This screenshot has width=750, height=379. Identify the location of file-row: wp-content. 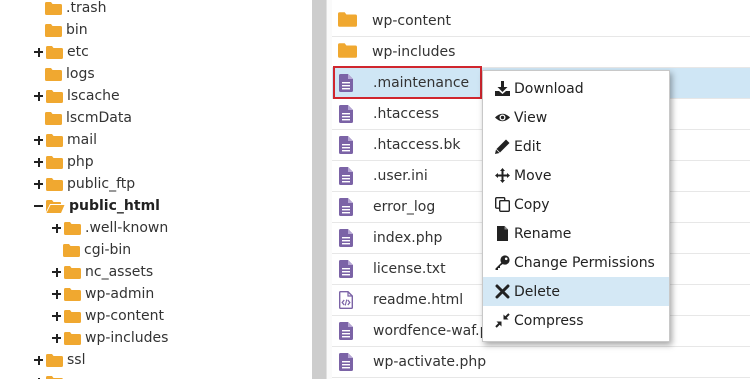
(541, 21).